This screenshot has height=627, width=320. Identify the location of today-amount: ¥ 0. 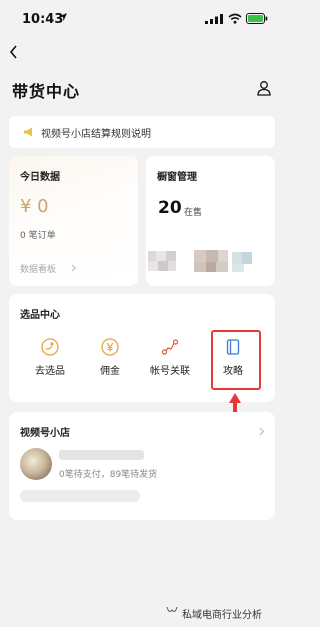
(34, 206).